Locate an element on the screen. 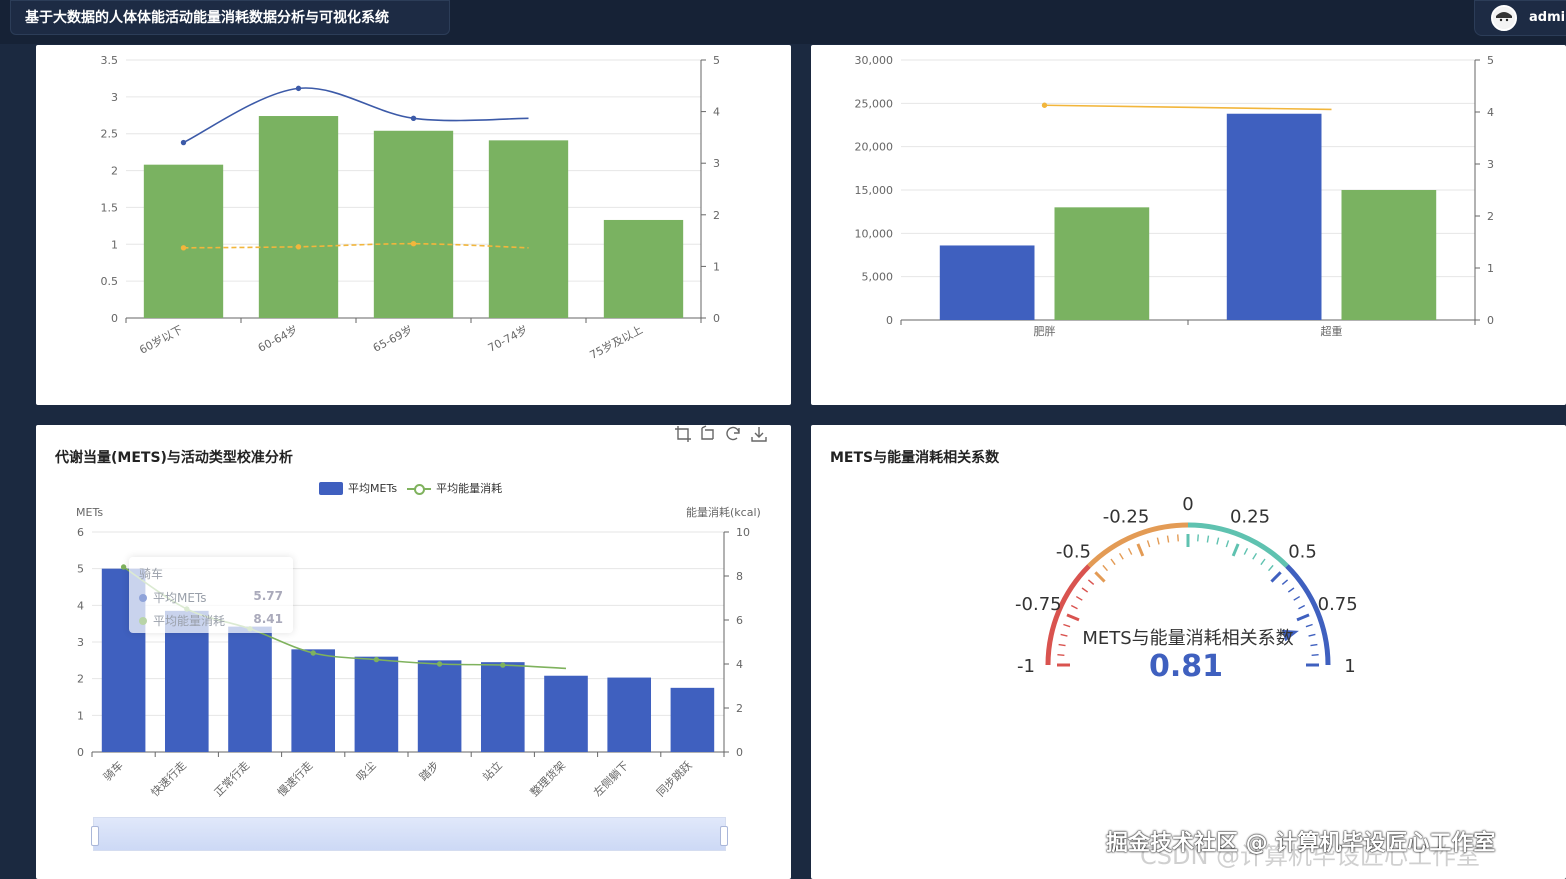 The height and width of the screenshot is (879, 1566). avatar is located at coordinates (1504, 18).